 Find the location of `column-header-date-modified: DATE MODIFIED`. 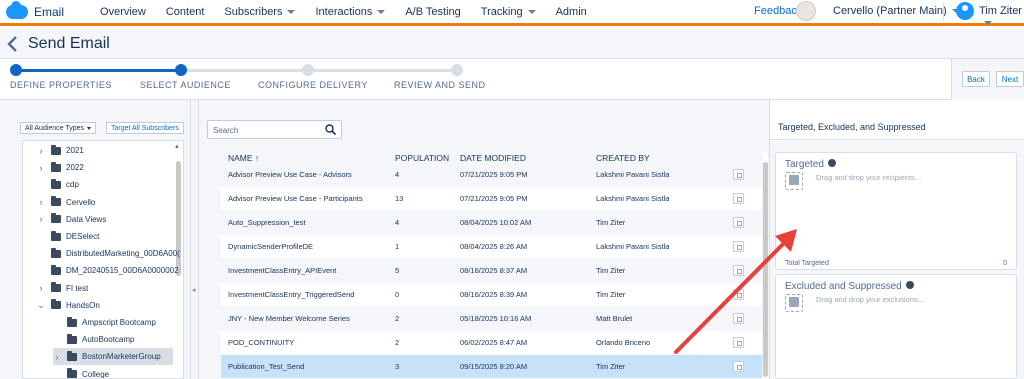

column-header-date-modified: DATE MODIFIED is located at coordinates (493, 158).